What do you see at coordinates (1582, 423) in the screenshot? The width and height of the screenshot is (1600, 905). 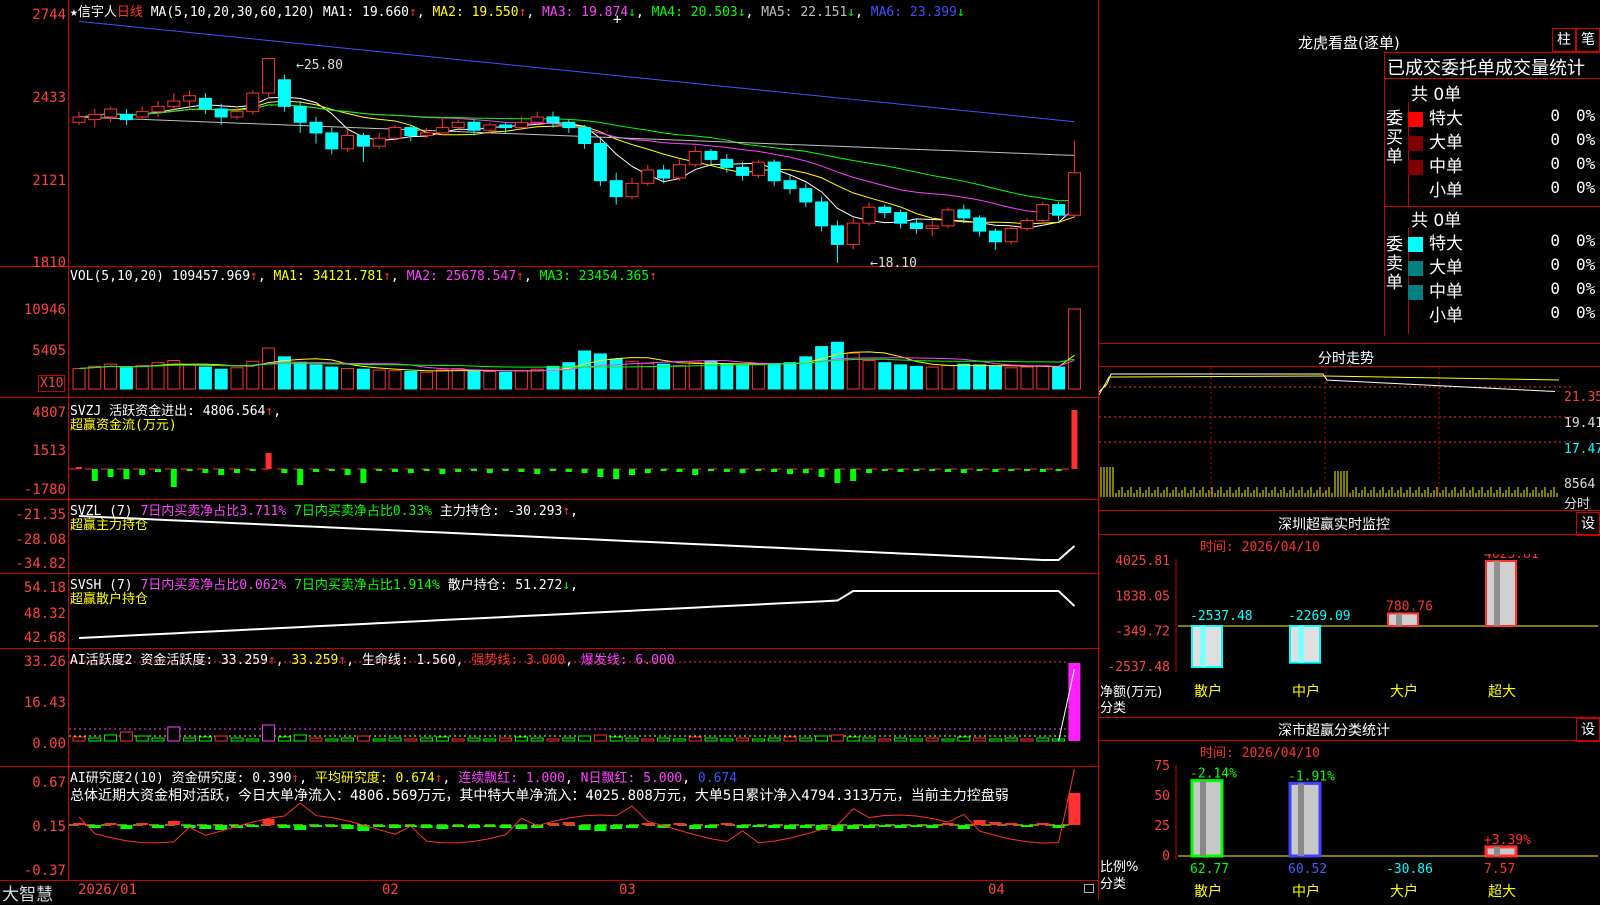 I see `intraday-tick: 19.41` at bounding box center [1582, 423].